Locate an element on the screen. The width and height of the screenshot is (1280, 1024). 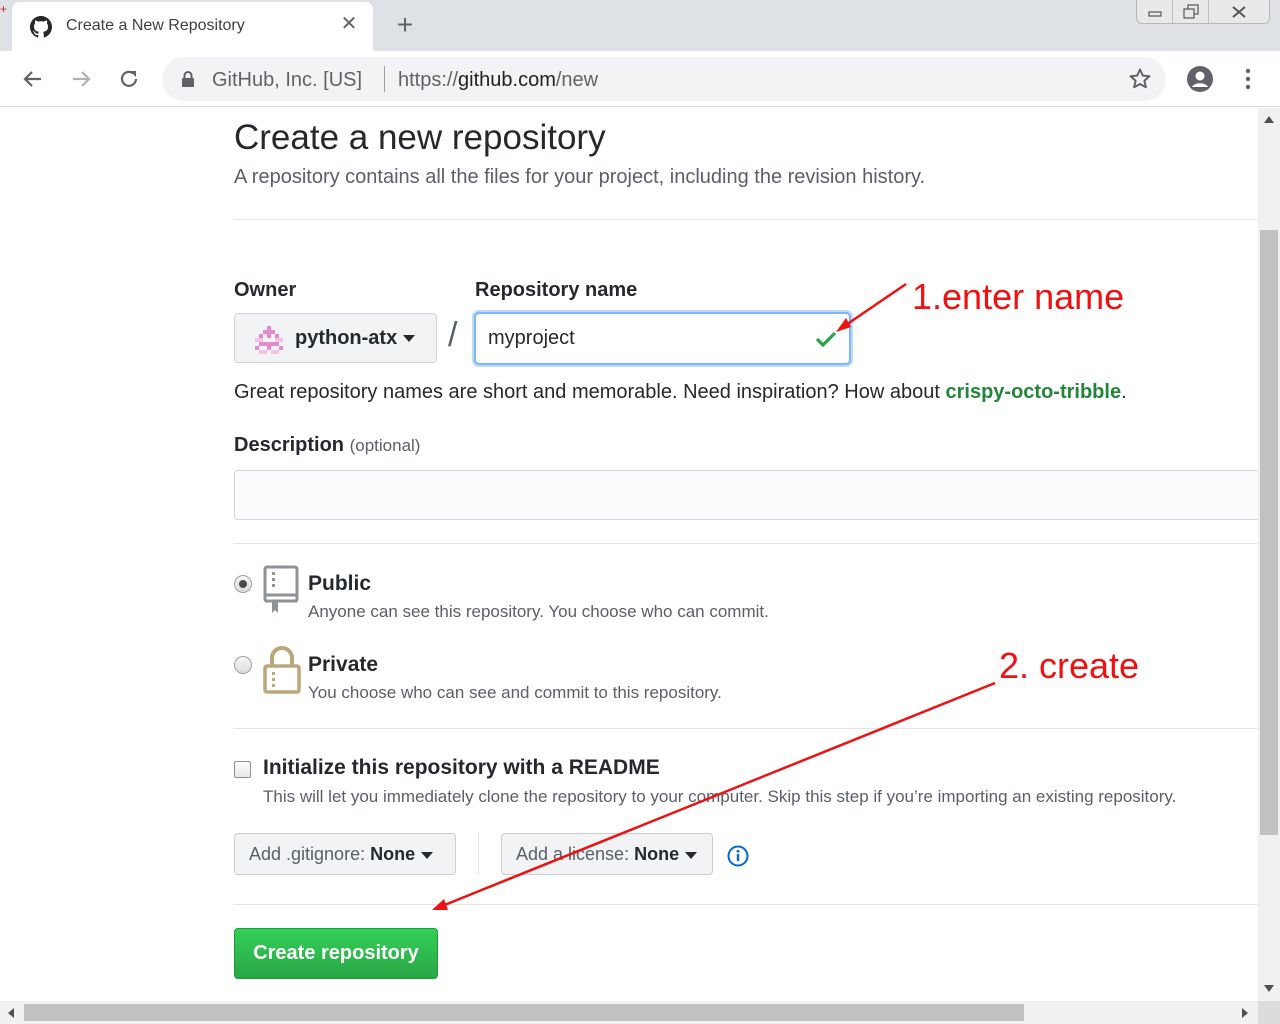
tab-close-icon: ✕ is located at coordinates (349, 24).